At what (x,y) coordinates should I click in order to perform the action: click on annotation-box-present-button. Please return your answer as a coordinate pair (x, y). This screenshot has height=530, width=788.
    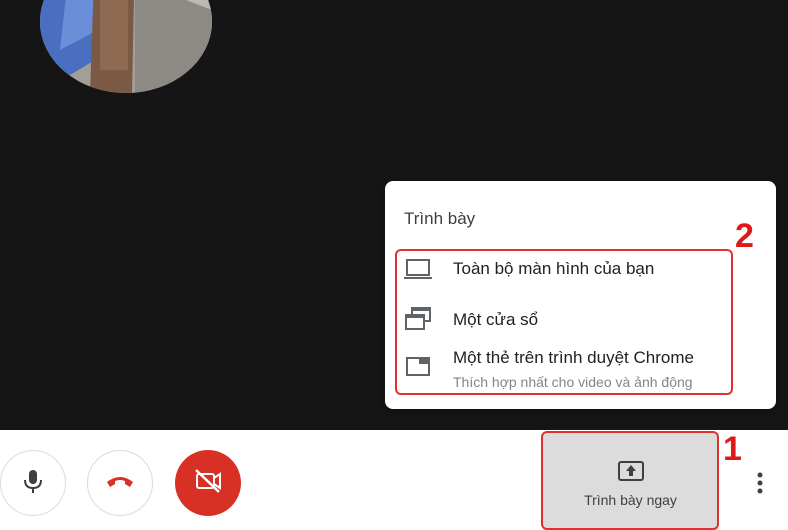
    Looking at the image, I should click on (630, 480).